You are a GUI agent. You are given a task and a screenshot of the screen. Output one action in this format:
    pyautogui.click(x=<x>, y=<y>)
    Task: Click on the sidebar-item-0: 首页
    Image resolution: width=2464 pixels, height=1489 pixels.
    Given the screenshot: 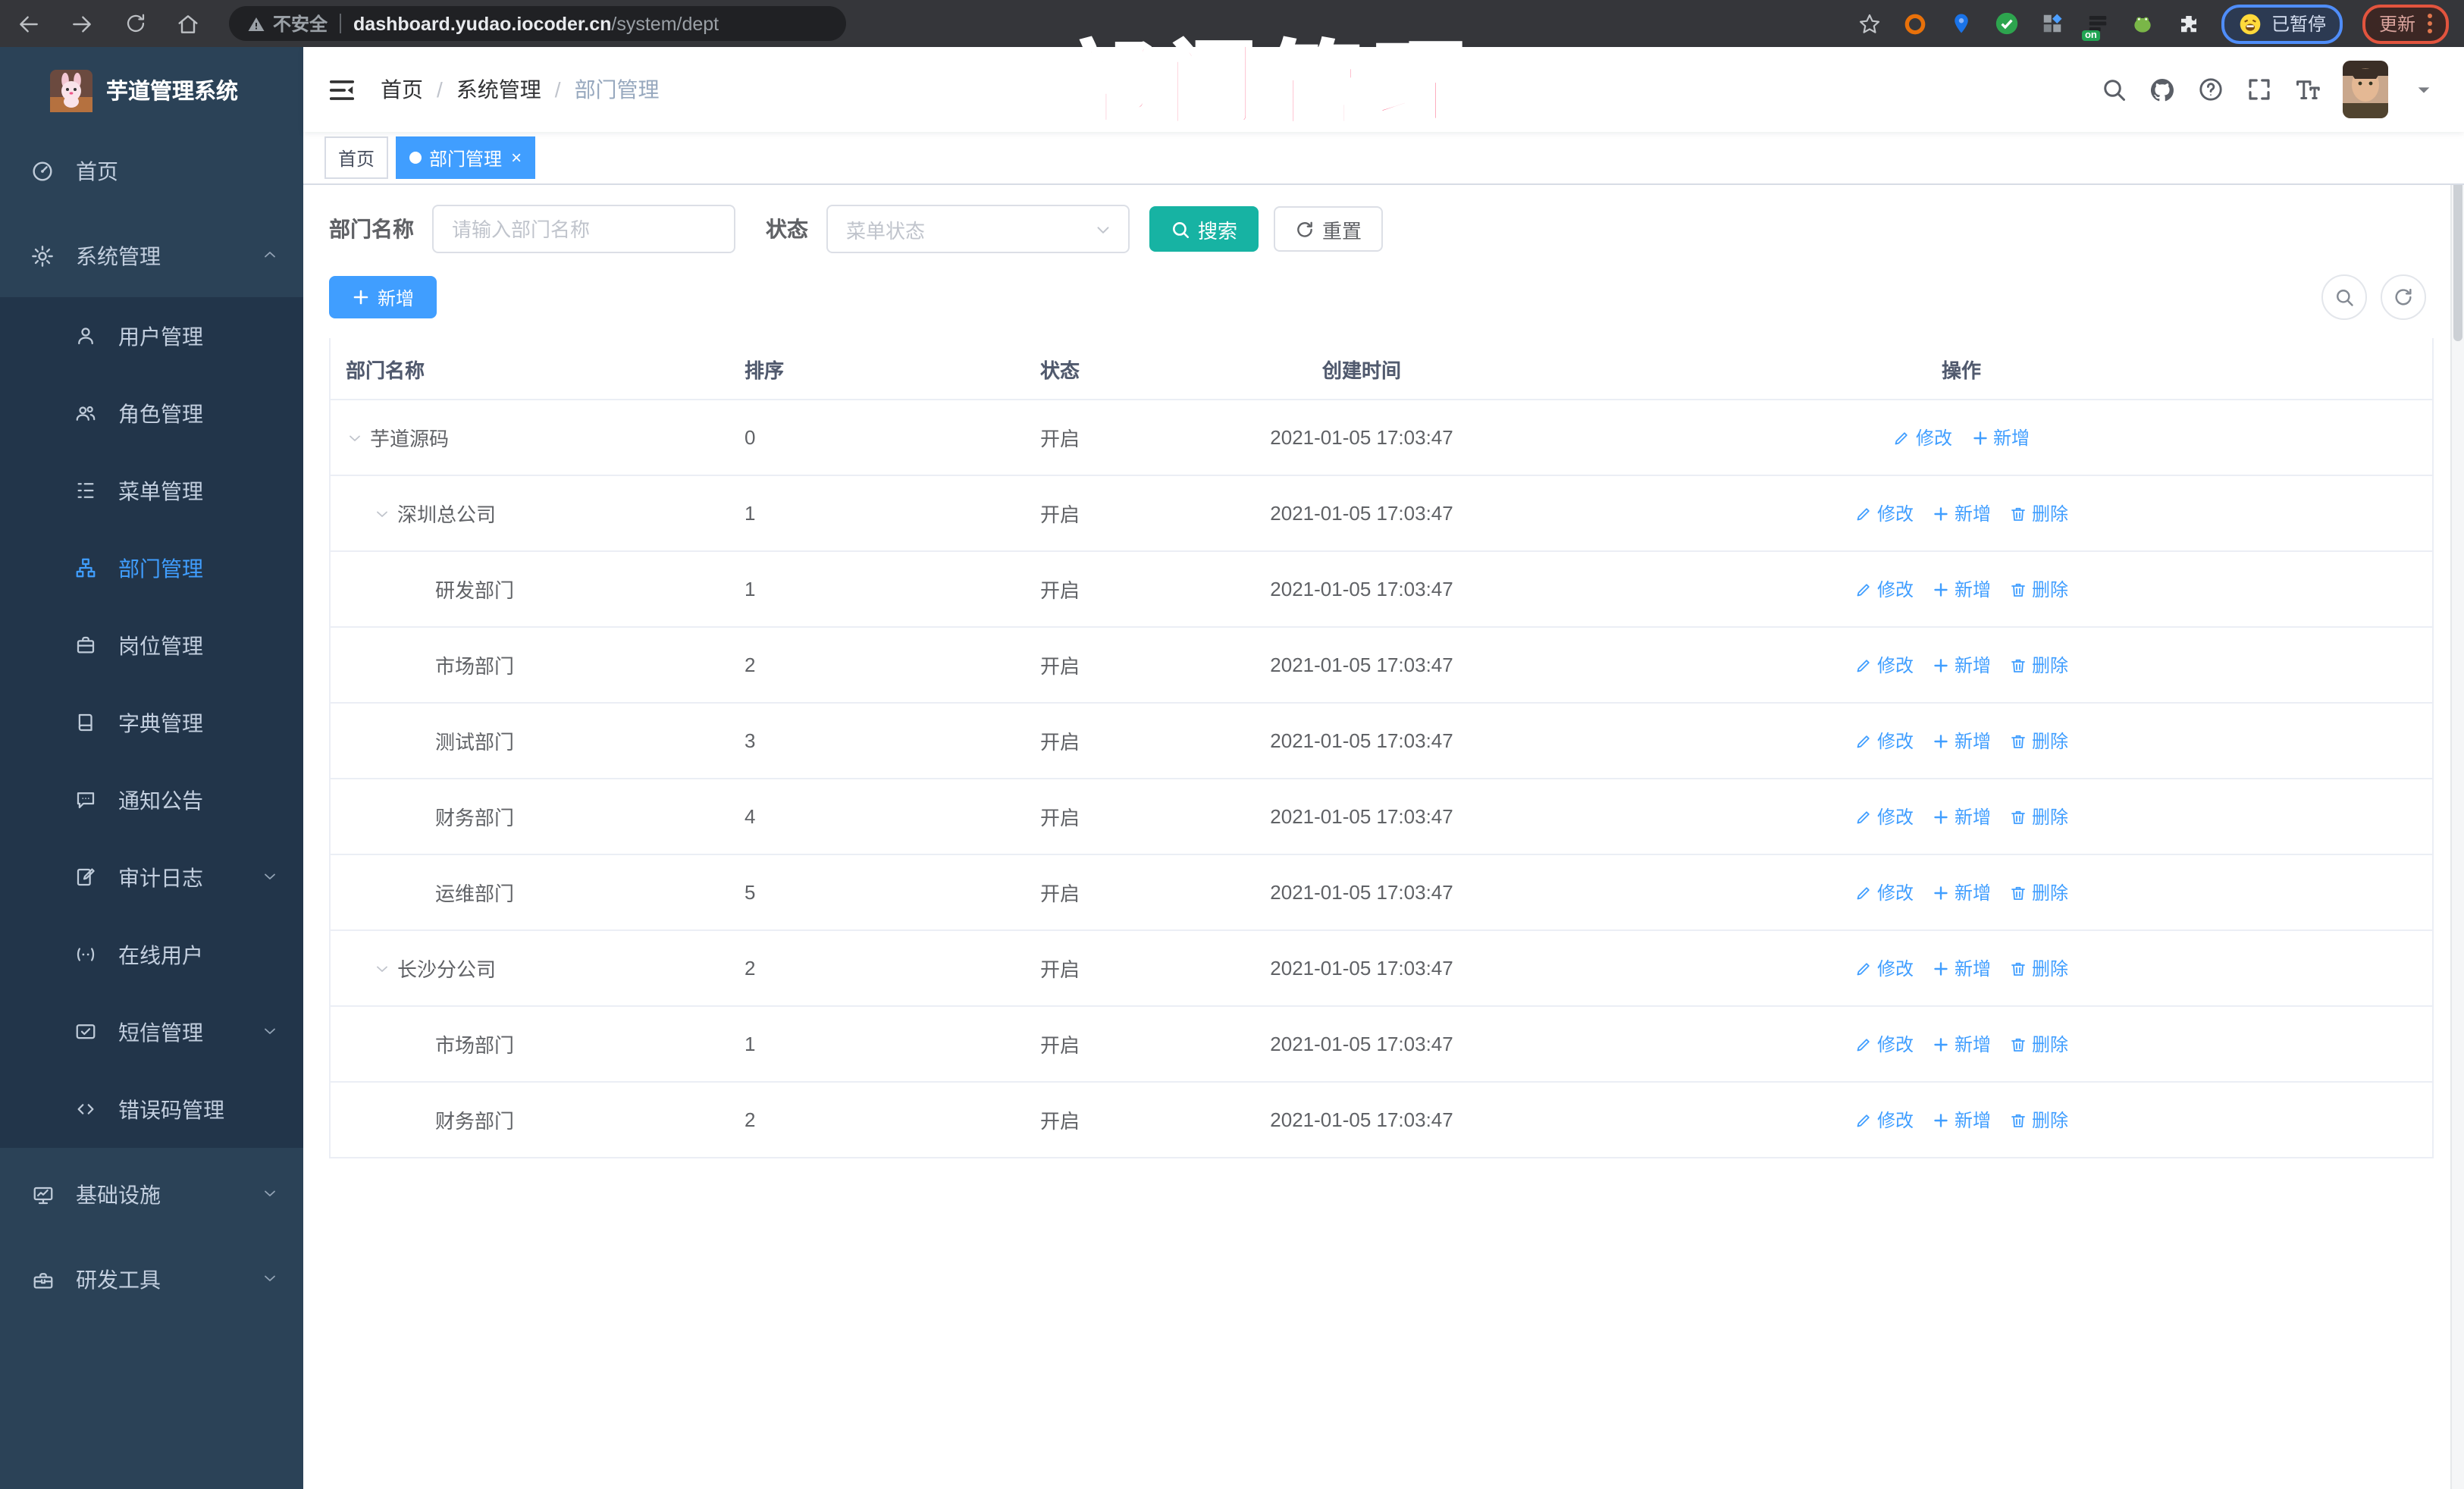 What is the action you would take?
    pyautogui.click(x=151, y=171)
    